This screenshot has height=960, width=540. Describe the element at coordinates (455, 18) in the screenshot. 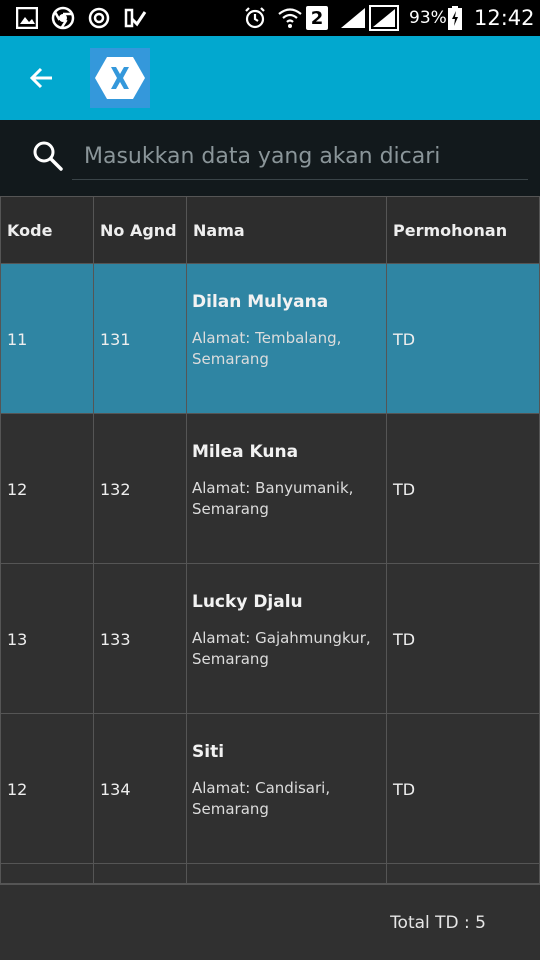

I see `battery-charging-icon` at that location.